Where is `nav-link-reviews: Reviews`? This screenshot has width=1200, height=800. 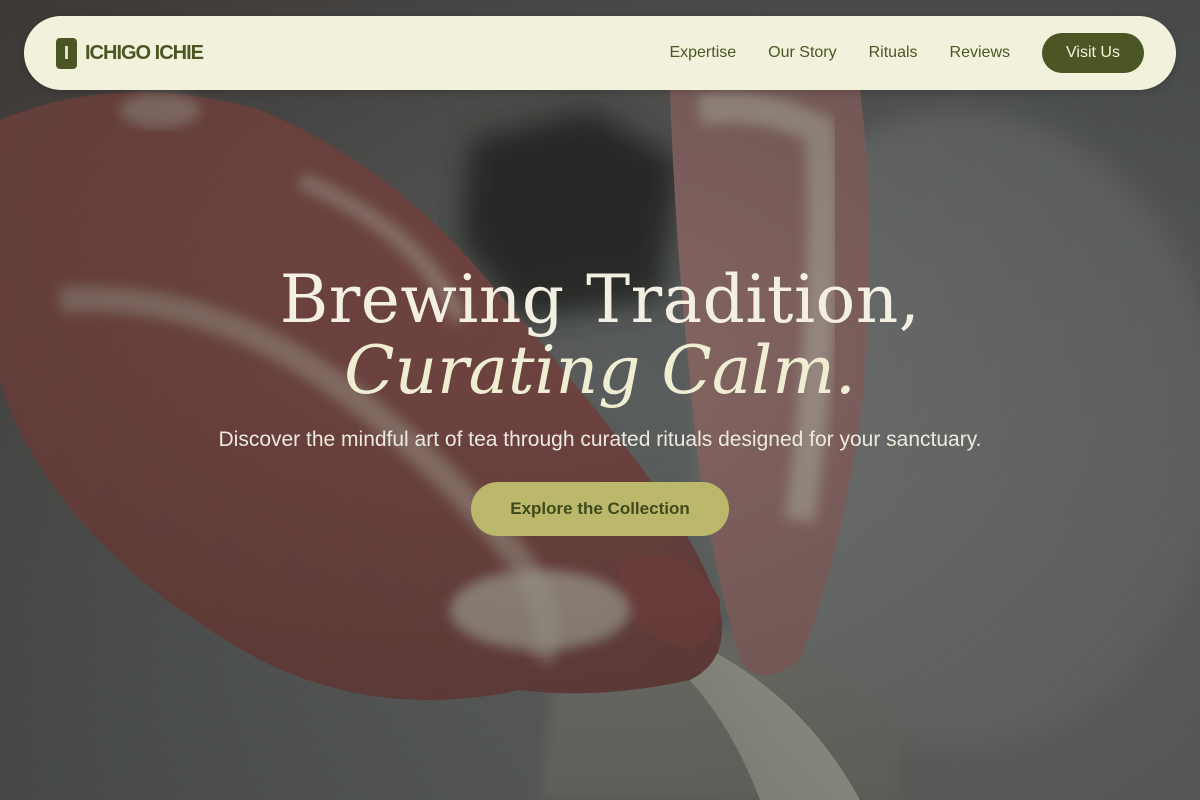
nav-link-reviews: Reviews is located at coordinates (980, 53).